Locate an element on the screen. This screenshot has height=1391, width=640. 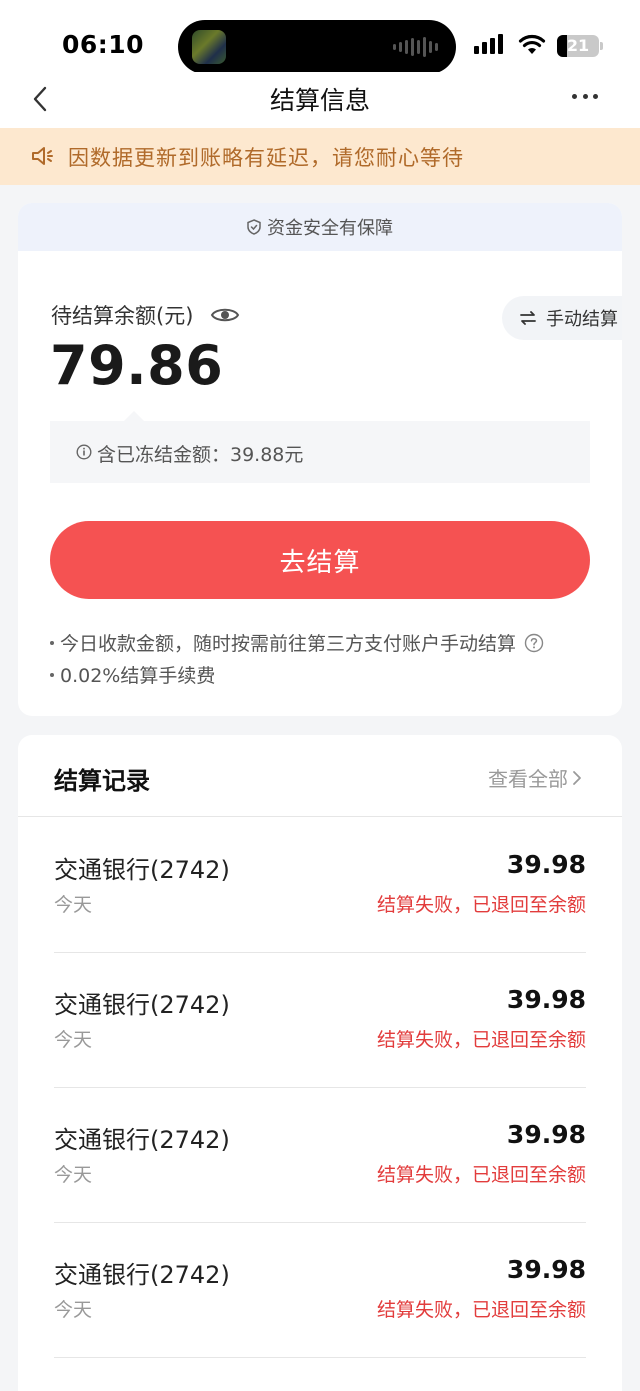
balance-amount: 79.86 is located at coordinates (137, 365).